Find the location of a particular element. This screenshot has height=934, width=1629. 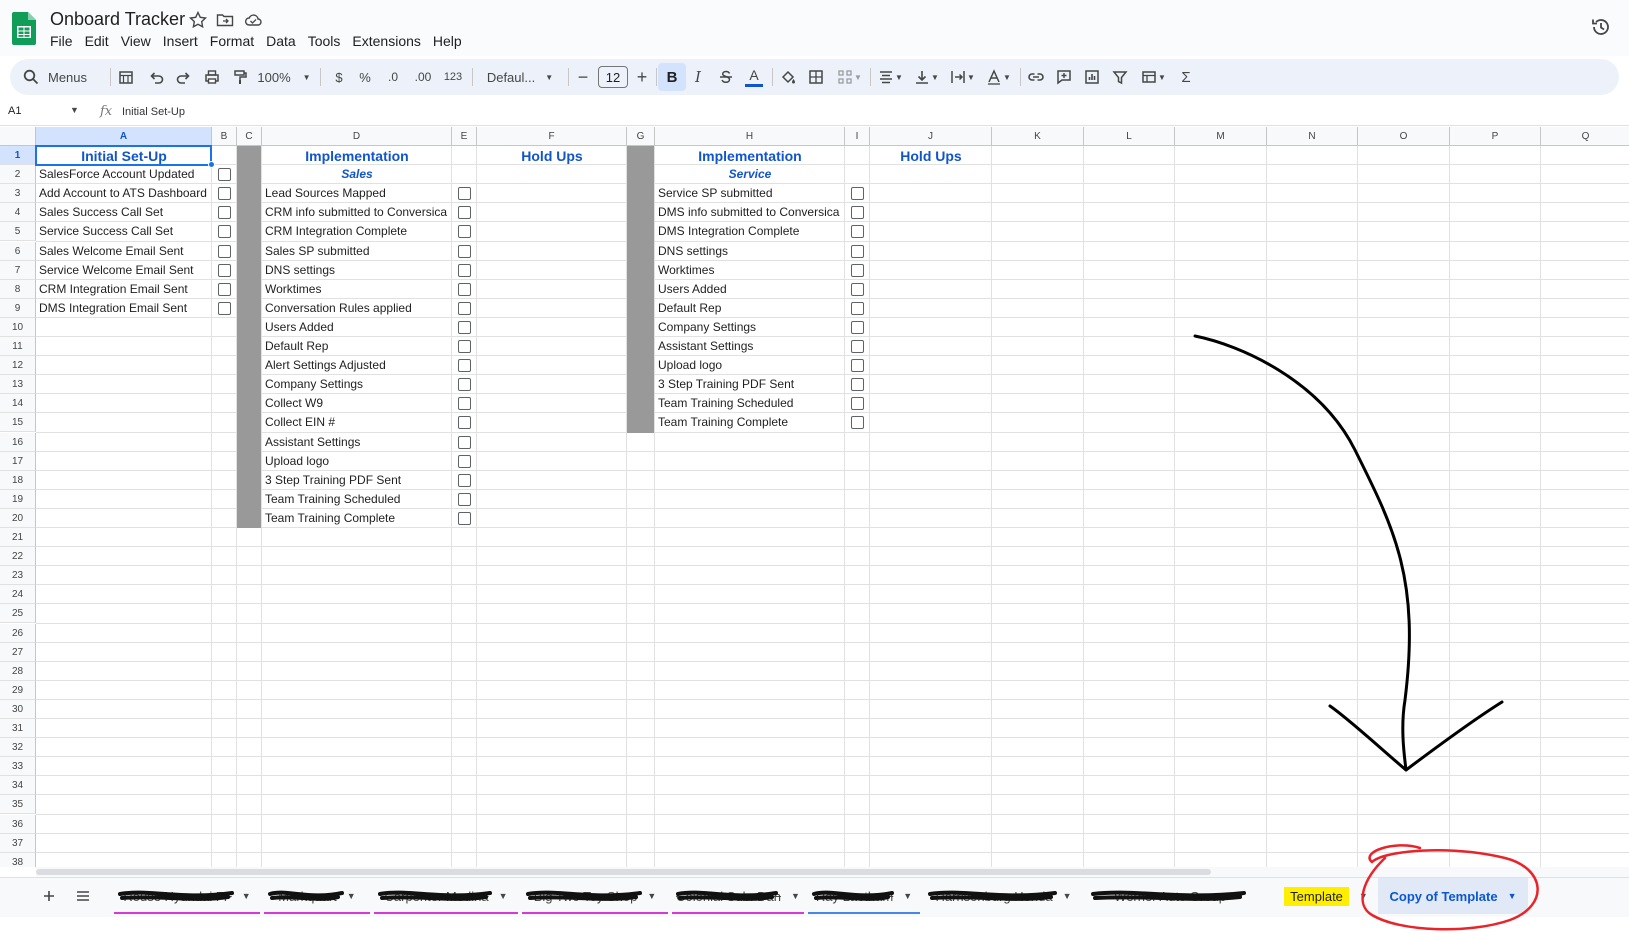

column-header-h: H is located at coordinates (750, 136).